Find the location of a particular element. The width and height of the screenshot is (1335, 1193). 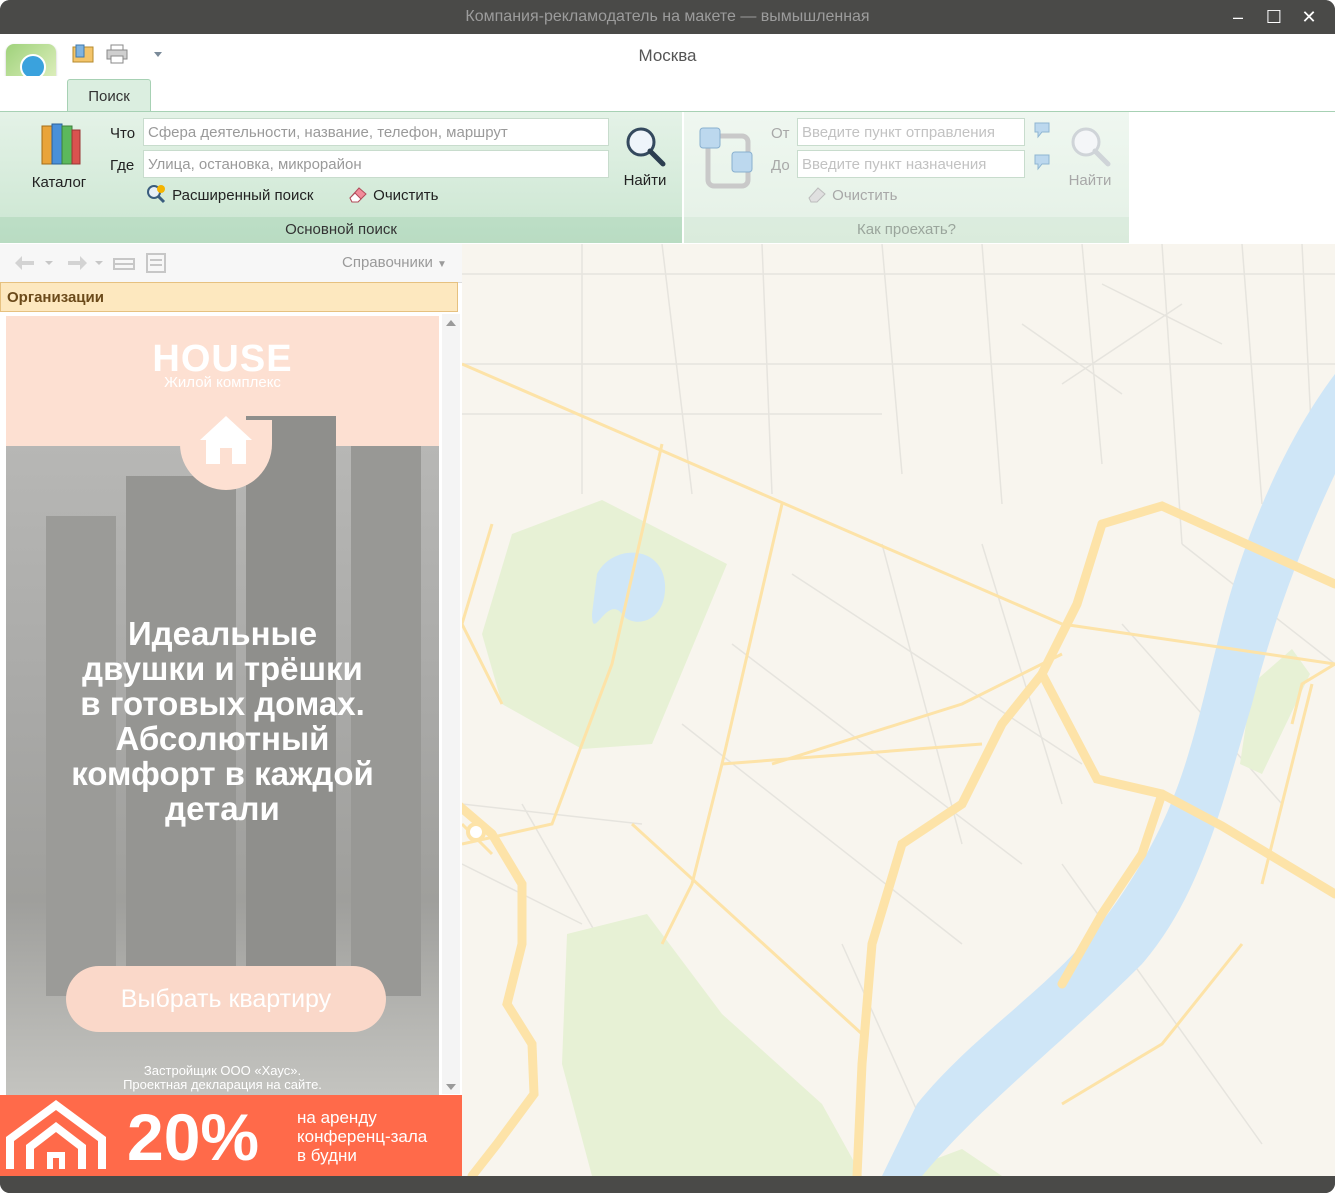

where-input: Улица, остановка, микрорайон is located at coordinates (376, 164).